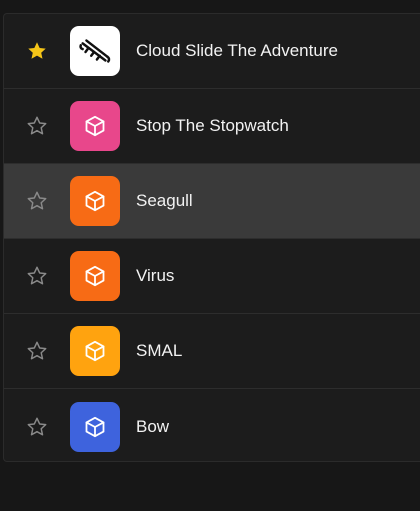 This screenshot has height=511, width=420. I want to click on item-label: Virus, so click(155, 275).